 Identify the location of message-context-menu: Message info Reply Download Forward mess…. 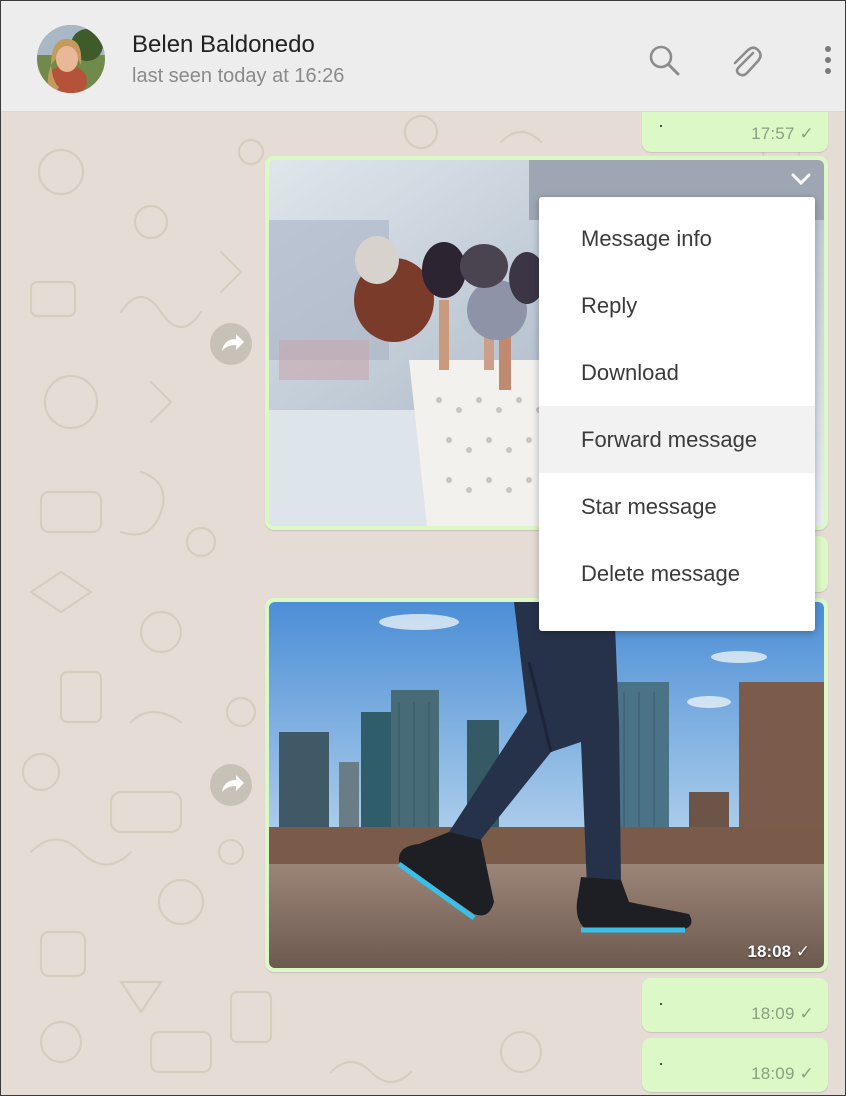
(677, 414).